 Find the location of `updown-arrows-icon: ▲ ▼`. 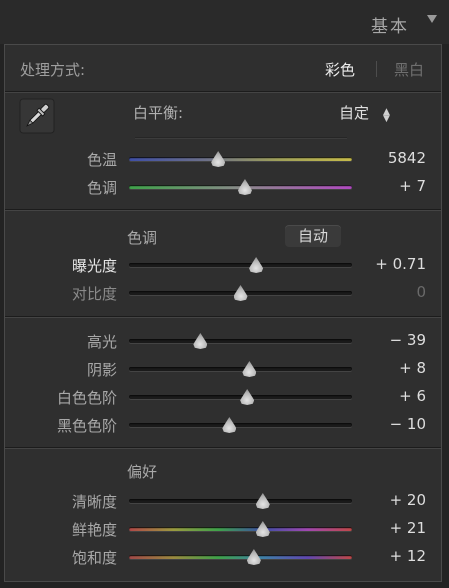

updown-arrows-icon: ▲ ▼ is located at coordinates (386, 116).